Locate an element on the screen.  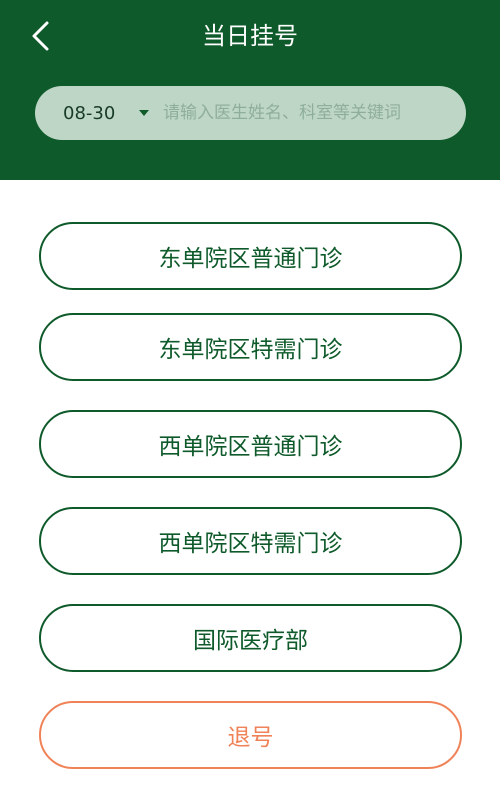
search-bar: 08-30 is located at coordinates (250, 113).